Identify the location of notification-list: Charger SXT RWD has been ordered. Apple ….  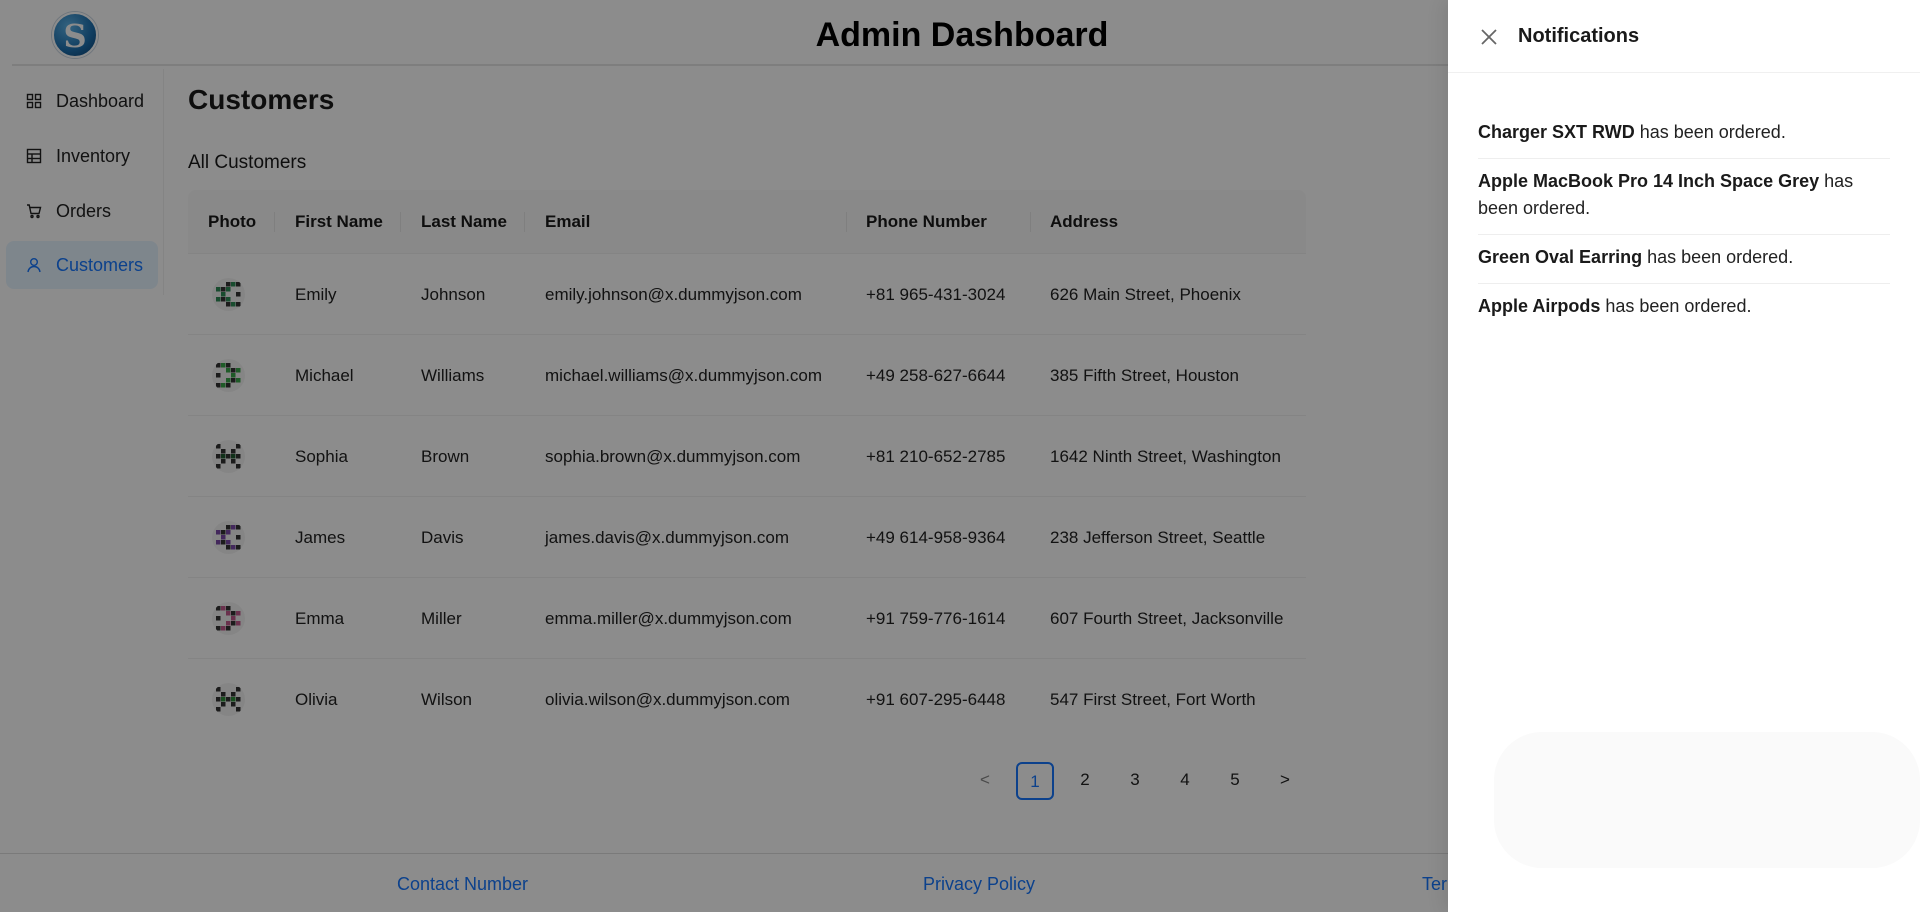
(1684, 221).